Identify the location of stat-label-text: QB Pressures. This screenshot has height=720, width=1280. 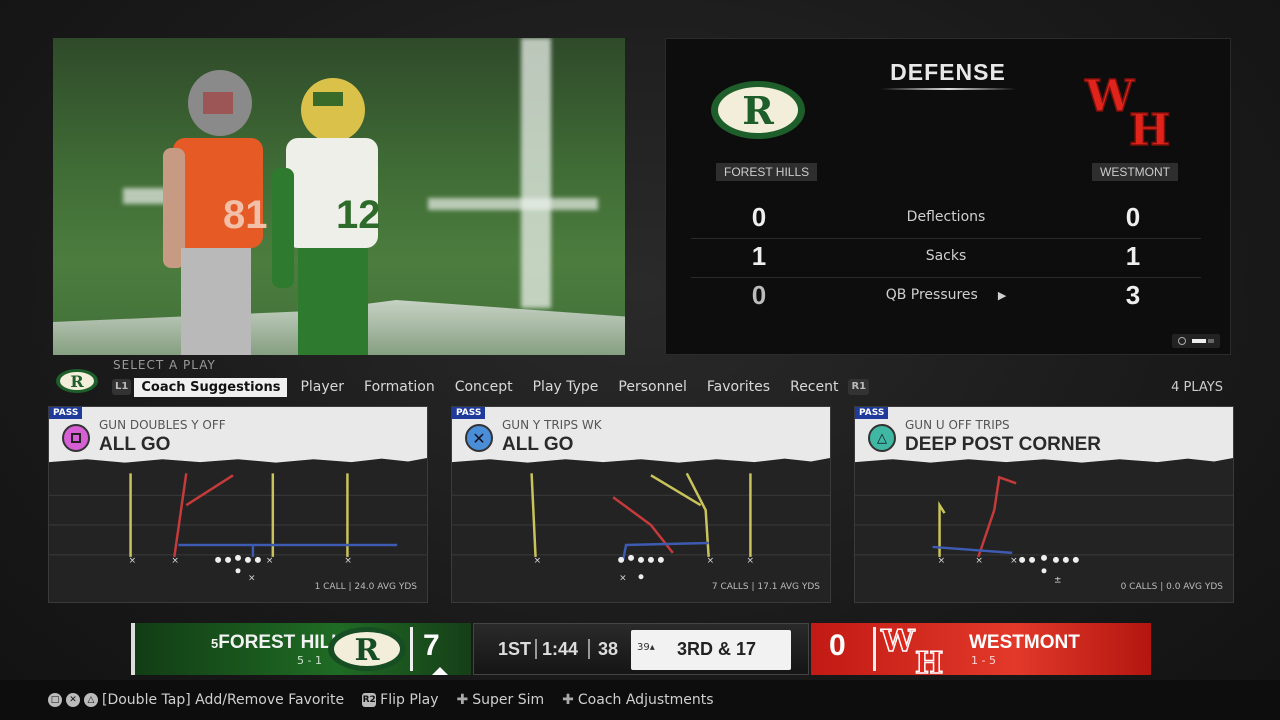
(931, 295).